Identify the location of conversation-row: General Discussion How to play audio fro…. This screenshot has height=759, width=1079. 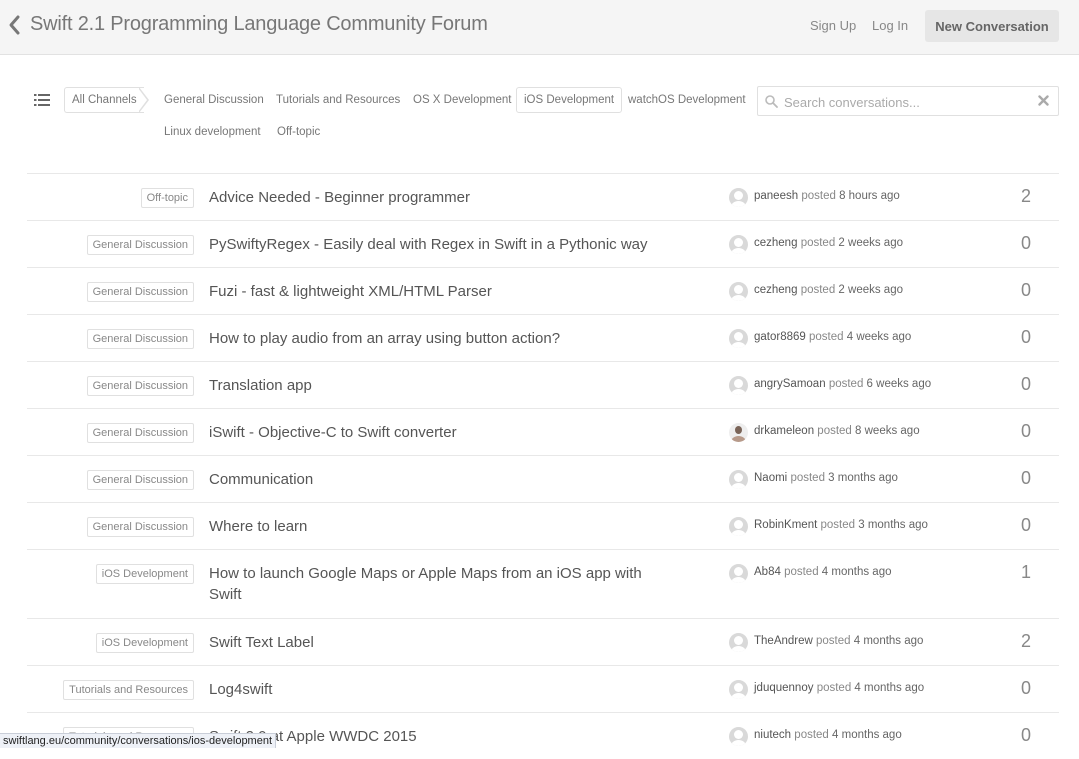
(543, 337).